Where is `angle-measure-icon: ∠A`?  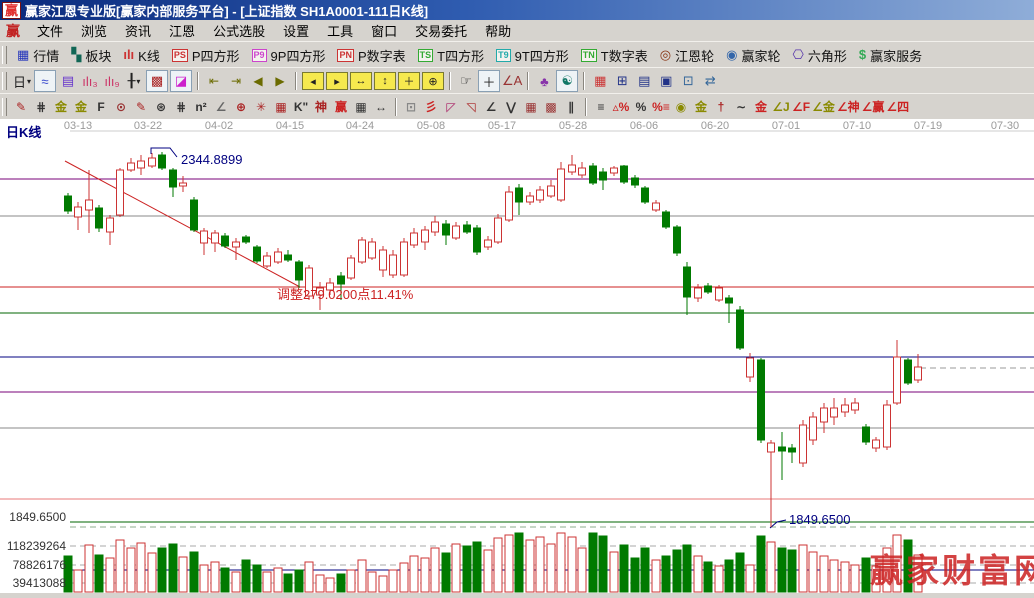
angle-measure-icon: ∠A is located at coordinates (512, 81).